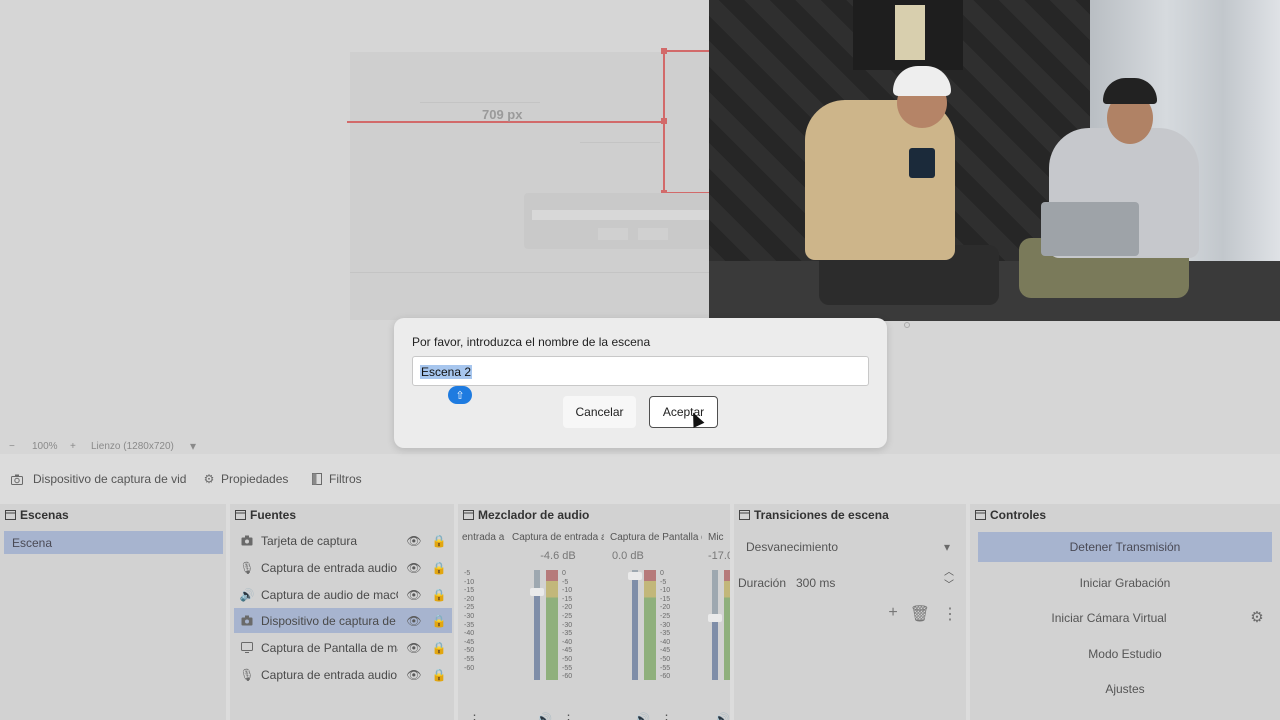 The height and width of the screenshot is (720, 1280). What do you see at coordinates (565, 582) in the screenshot?
I see `scale-tick: -5` at bounding box center [565, 582].